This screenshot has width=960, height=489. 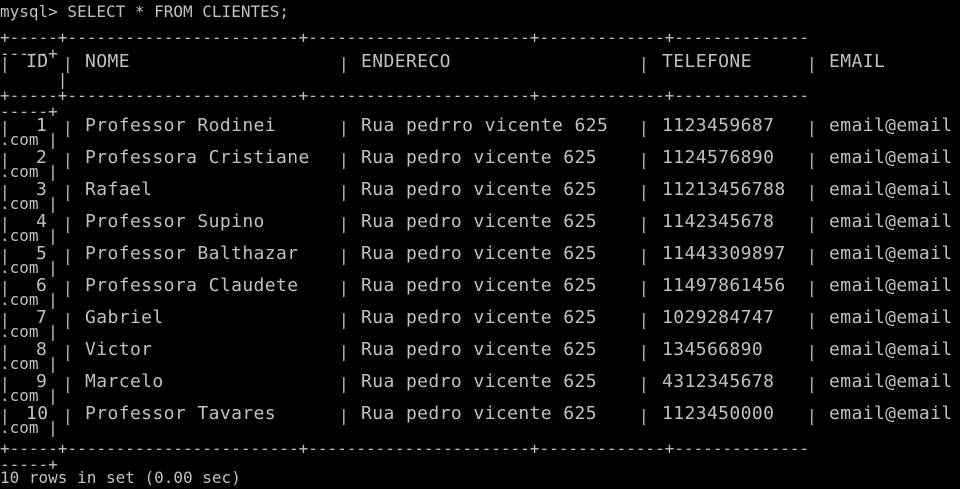 I want to click on result-footer: 10 rows in set (0.00 sec), so click(x=120, y=477).